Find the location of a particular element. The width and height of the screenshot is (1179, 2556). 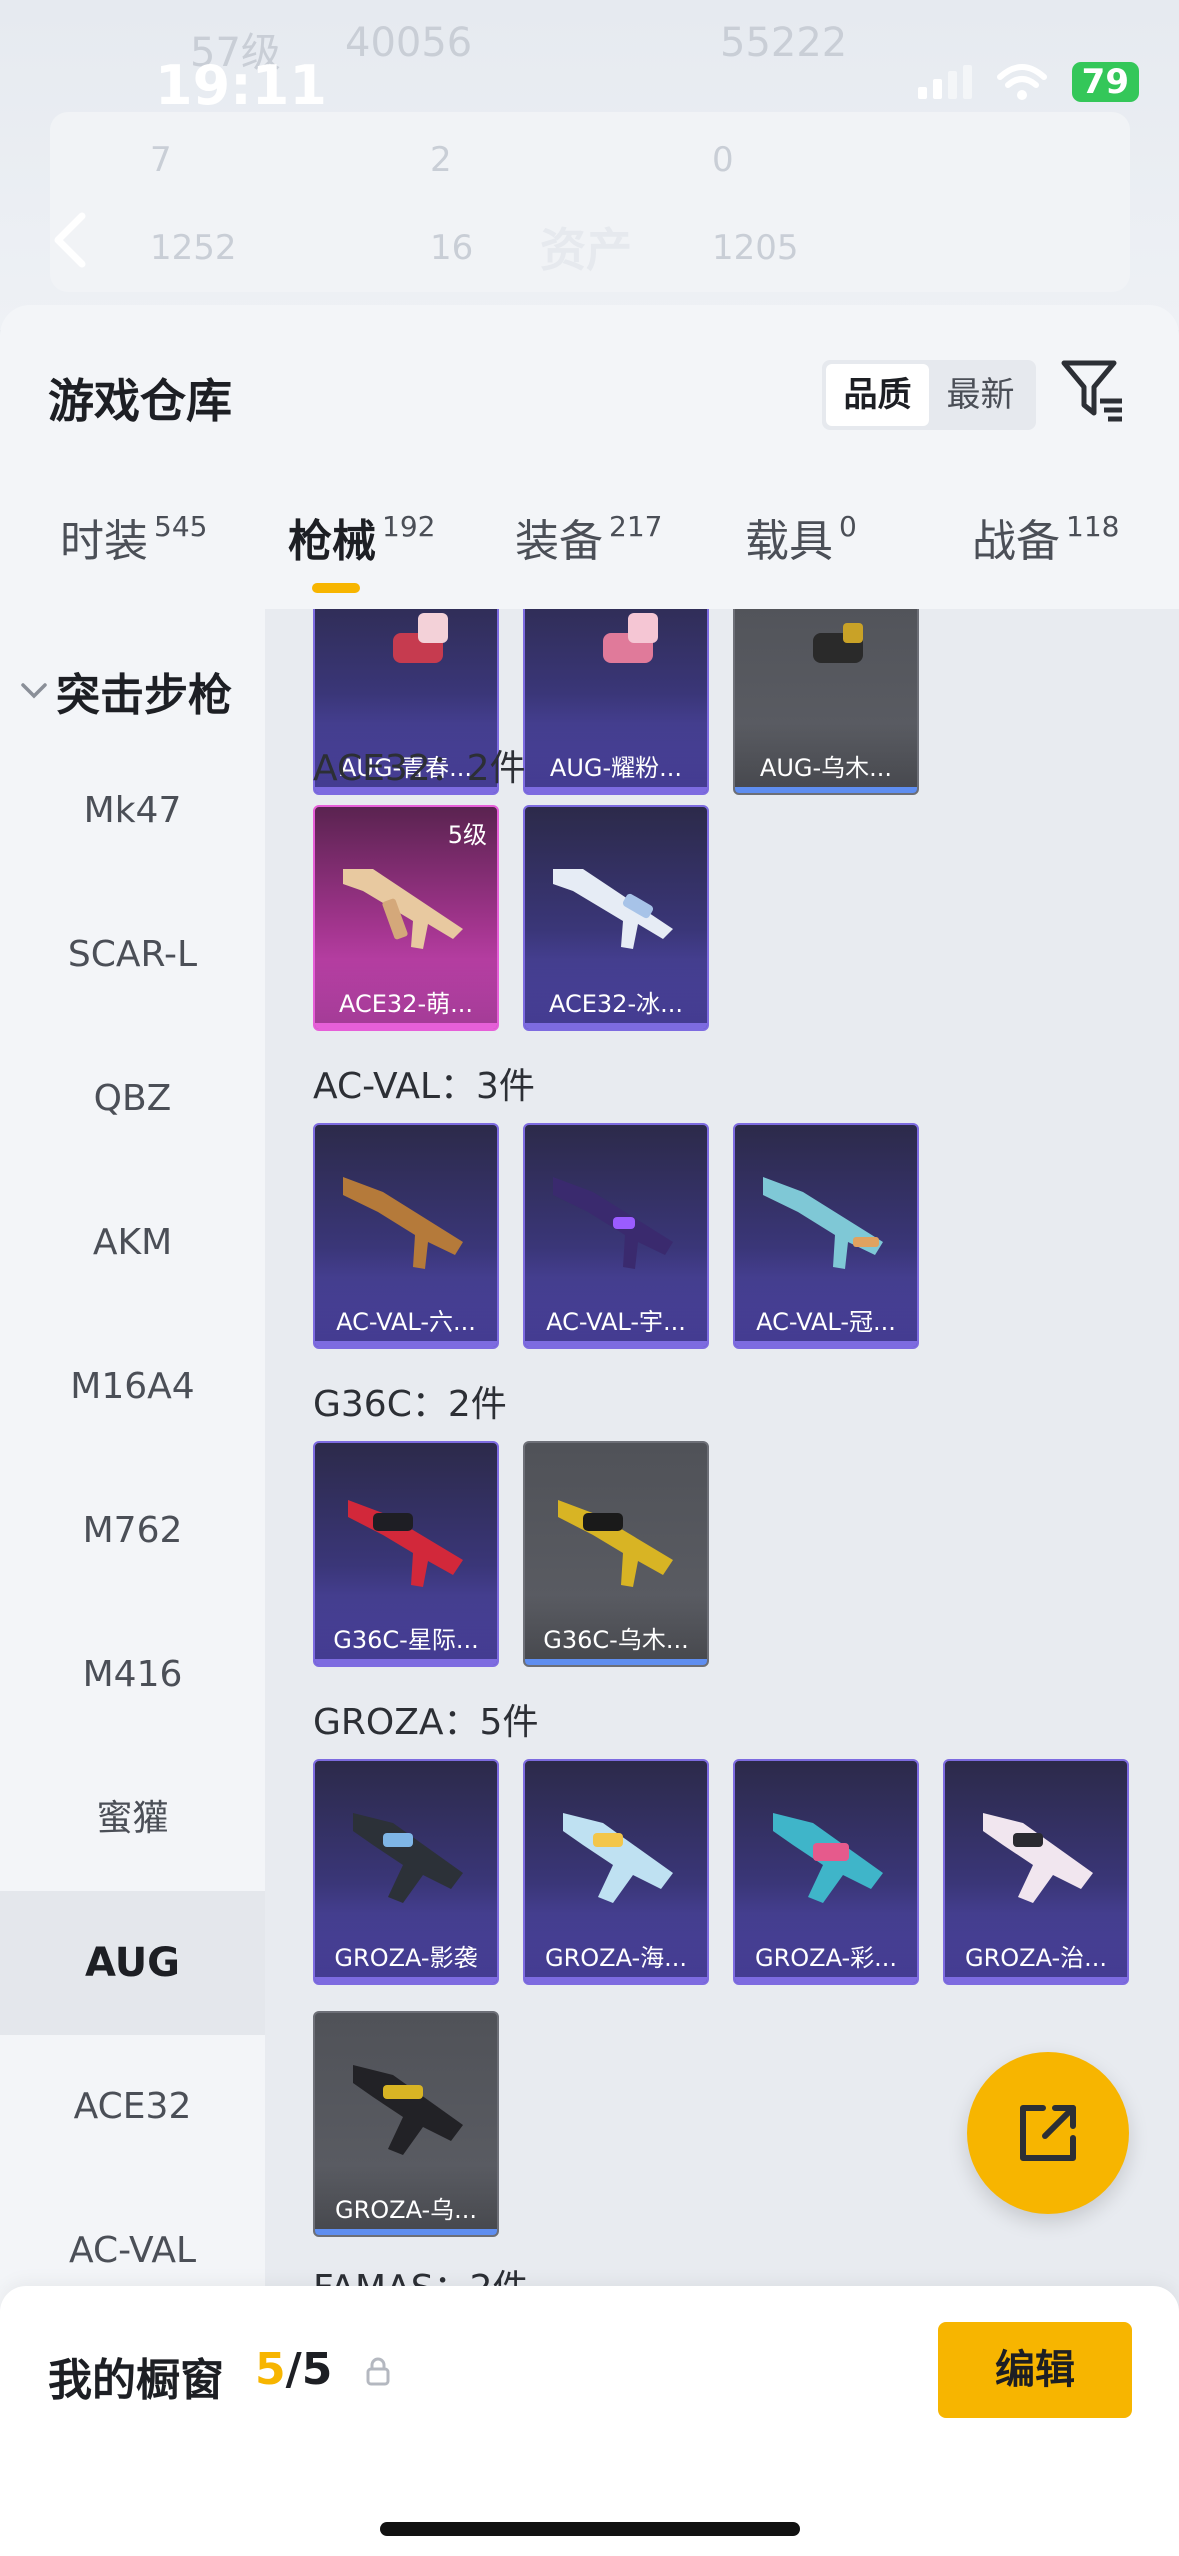

page-title: 资产 is located at coordinates (586, 250).